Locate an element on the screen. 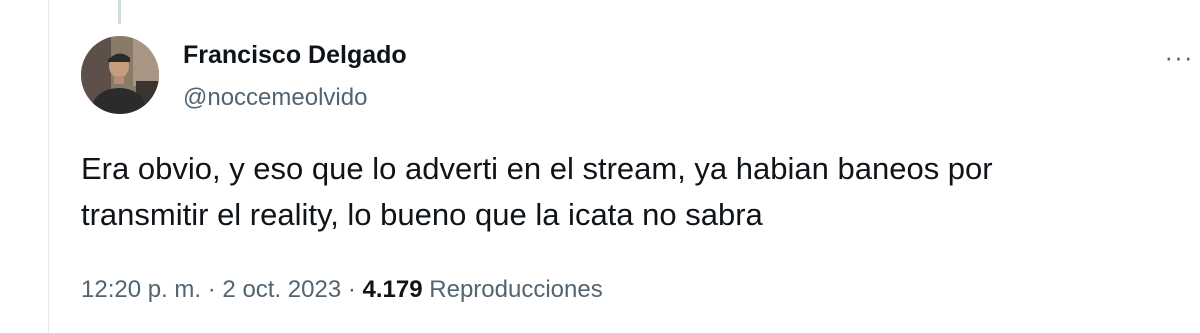 The image size is (1200, 333). author-handle: @noccemeolvido is located at coordinates (275, 98).